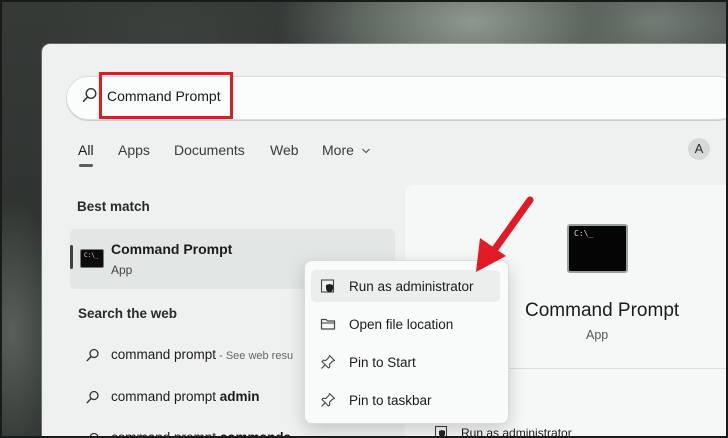 Image resolution: width=728 pixels, height=438 pixels. I want to click on menu-item-label: Pin to Start, so click(382, 362).